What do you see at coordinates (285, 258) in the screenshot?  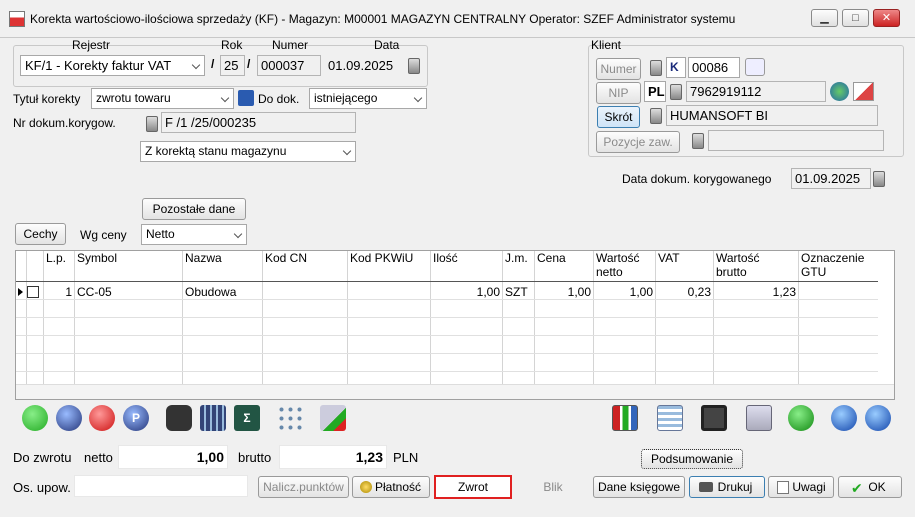 I see `col-kodcn: Kod CN` at bounding box center [285, 258].